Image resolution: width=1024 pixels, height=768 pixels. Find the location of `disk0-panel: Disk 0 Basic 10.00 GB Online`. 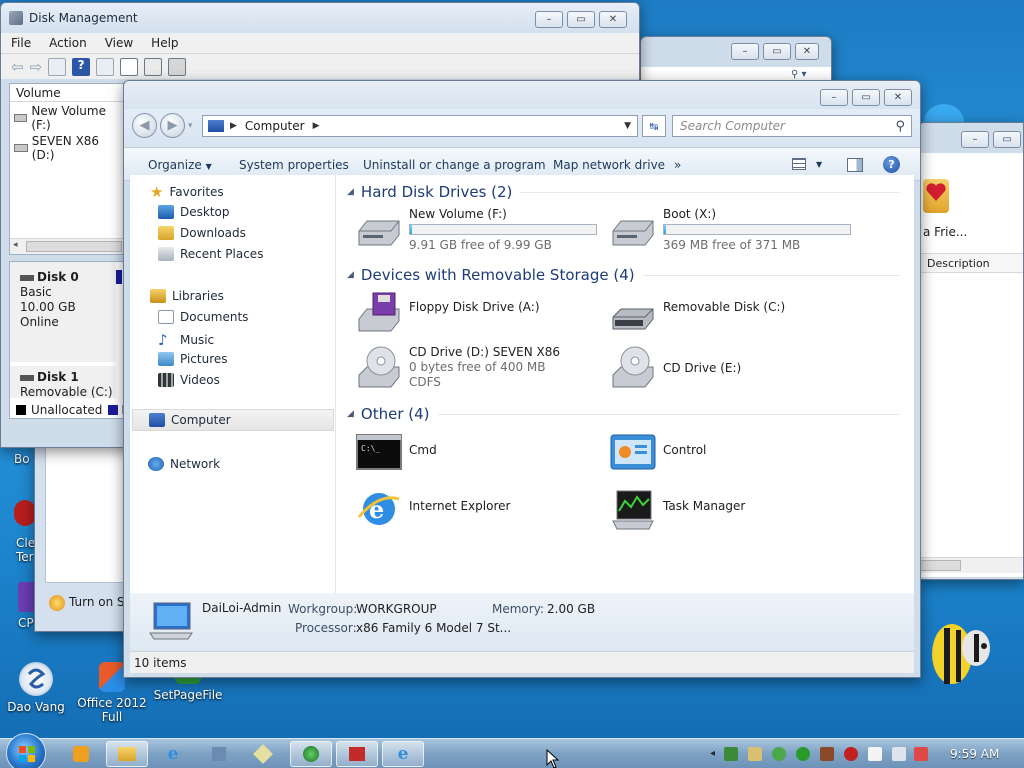

disk0-panel: Disk 0 Basic 10.00 GB Online is located at coordinates (63, 312).